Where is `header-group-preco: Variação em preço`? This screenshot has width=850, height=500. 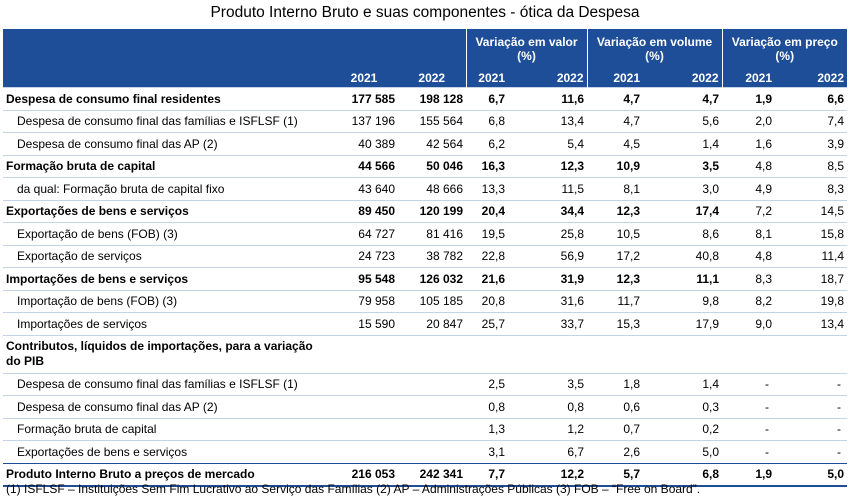 header-group-preco: Variação em preço is located at coordinates (784, 39).